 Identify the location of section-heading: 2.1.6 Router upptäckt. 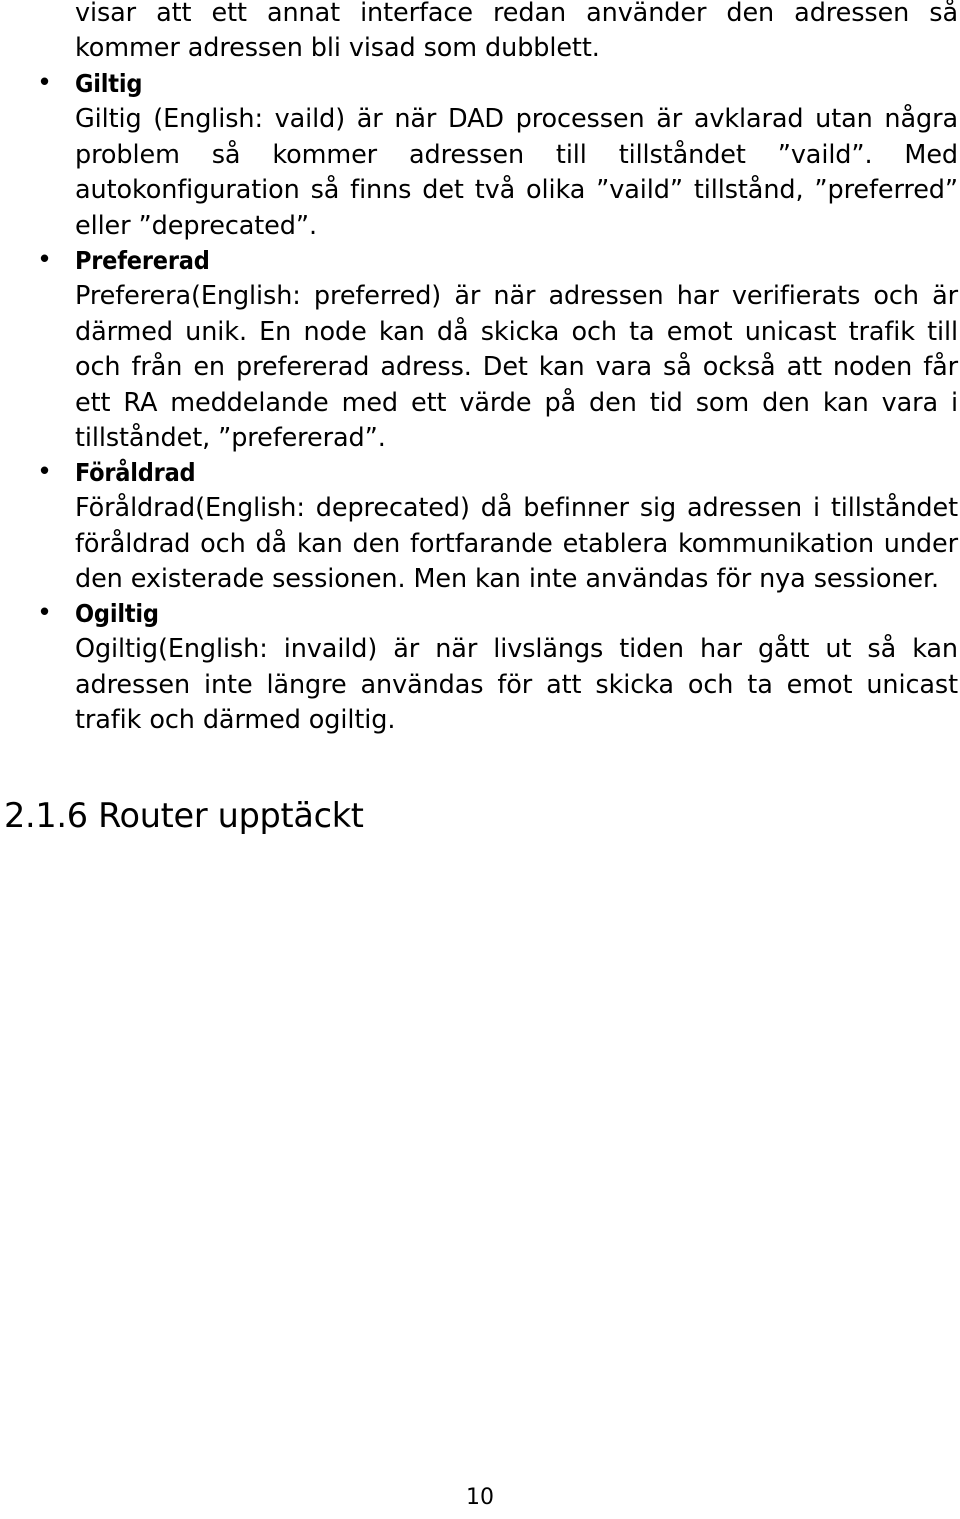
(184, 815).